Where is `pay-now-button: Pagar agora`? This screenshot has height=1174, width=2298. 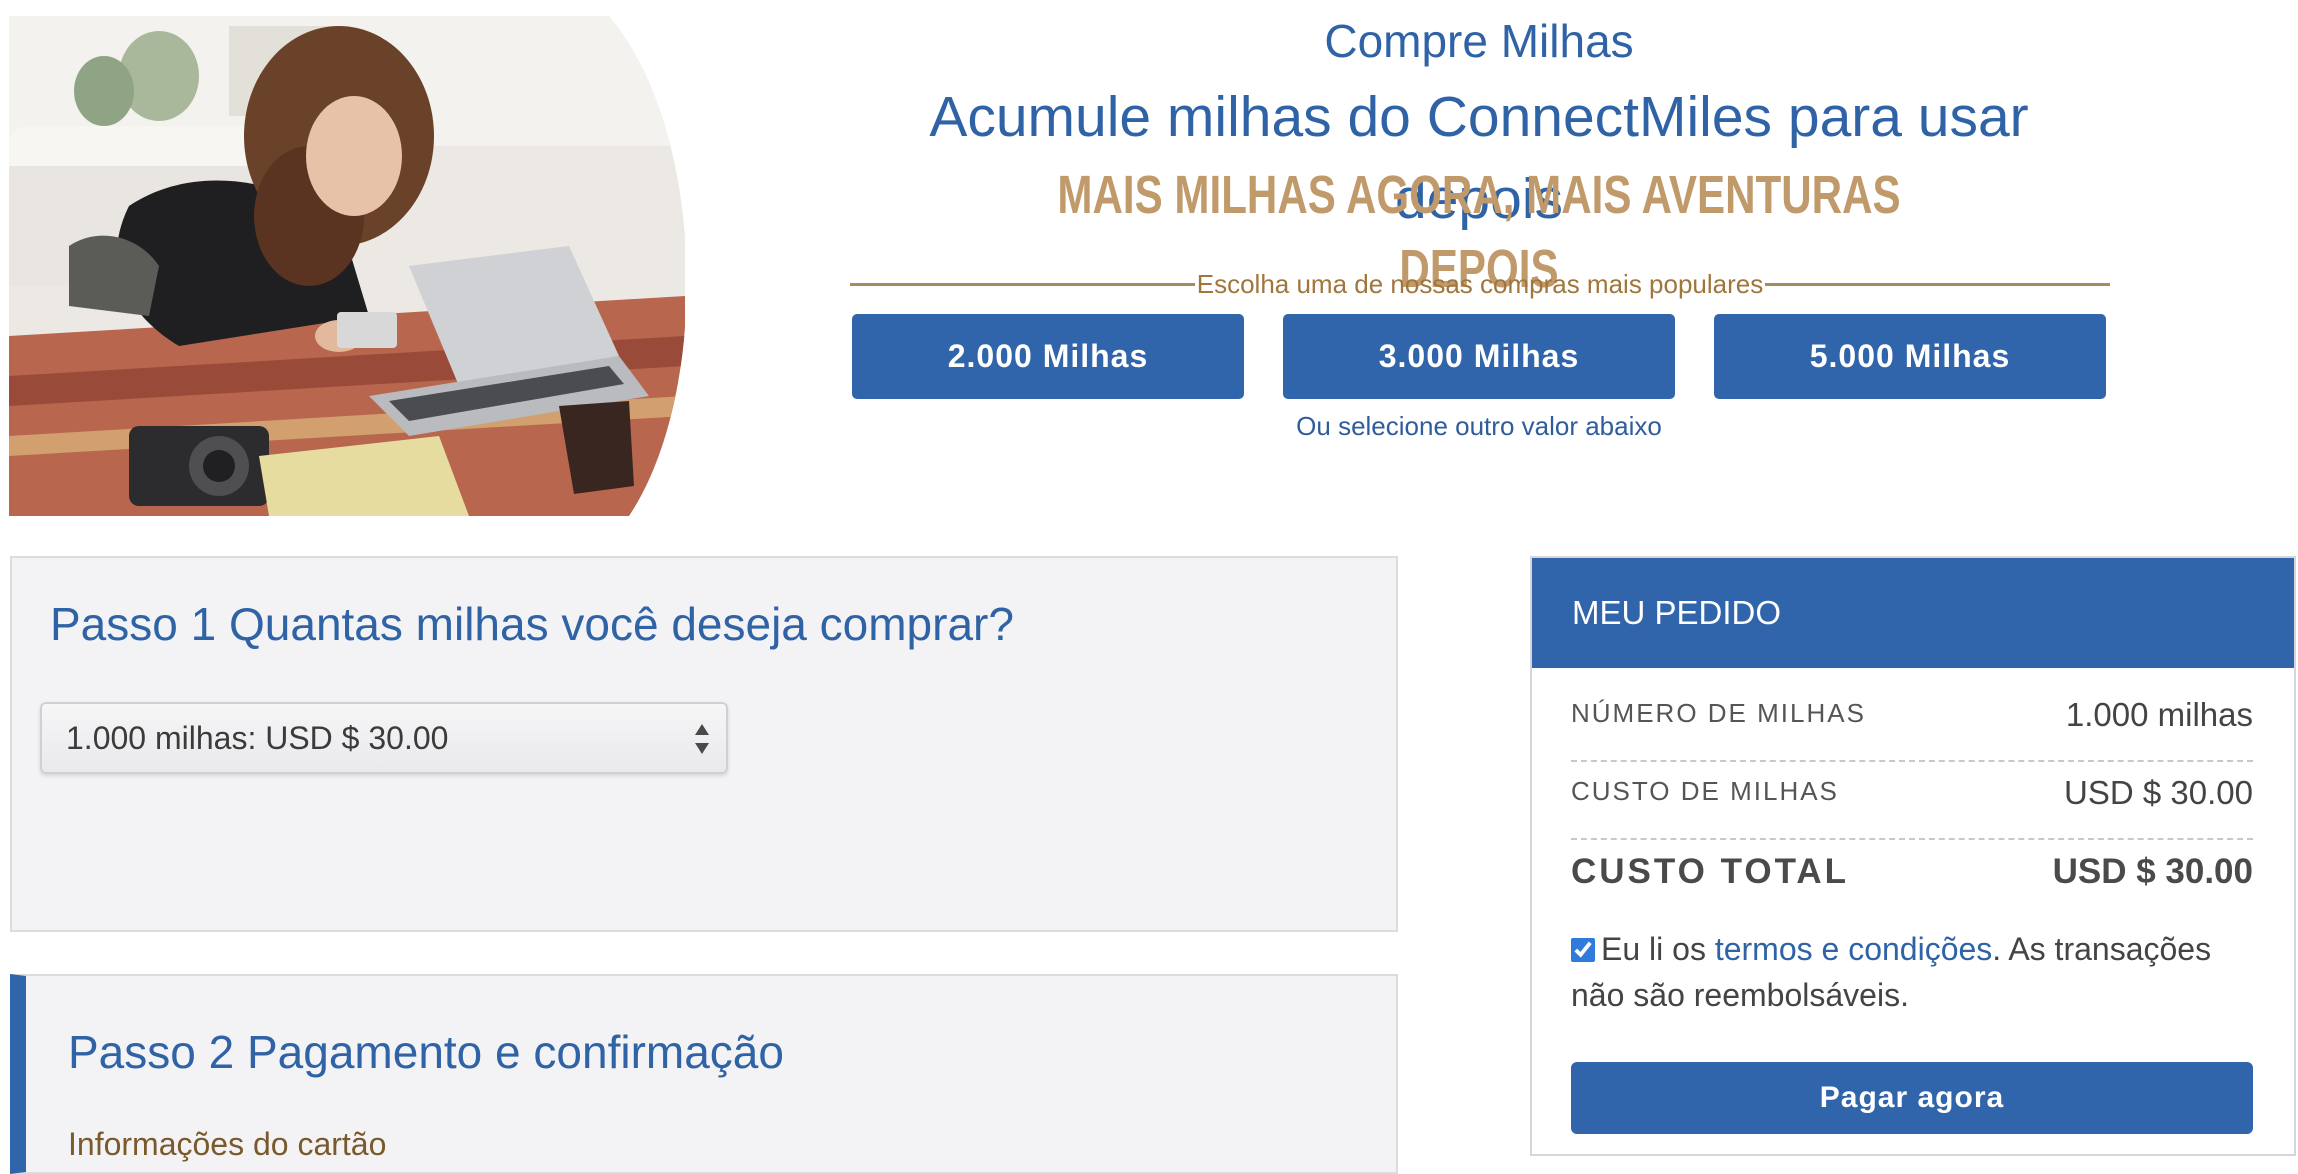
pay-now-button: Pagar agora is located at coordinates (1912, 1098).